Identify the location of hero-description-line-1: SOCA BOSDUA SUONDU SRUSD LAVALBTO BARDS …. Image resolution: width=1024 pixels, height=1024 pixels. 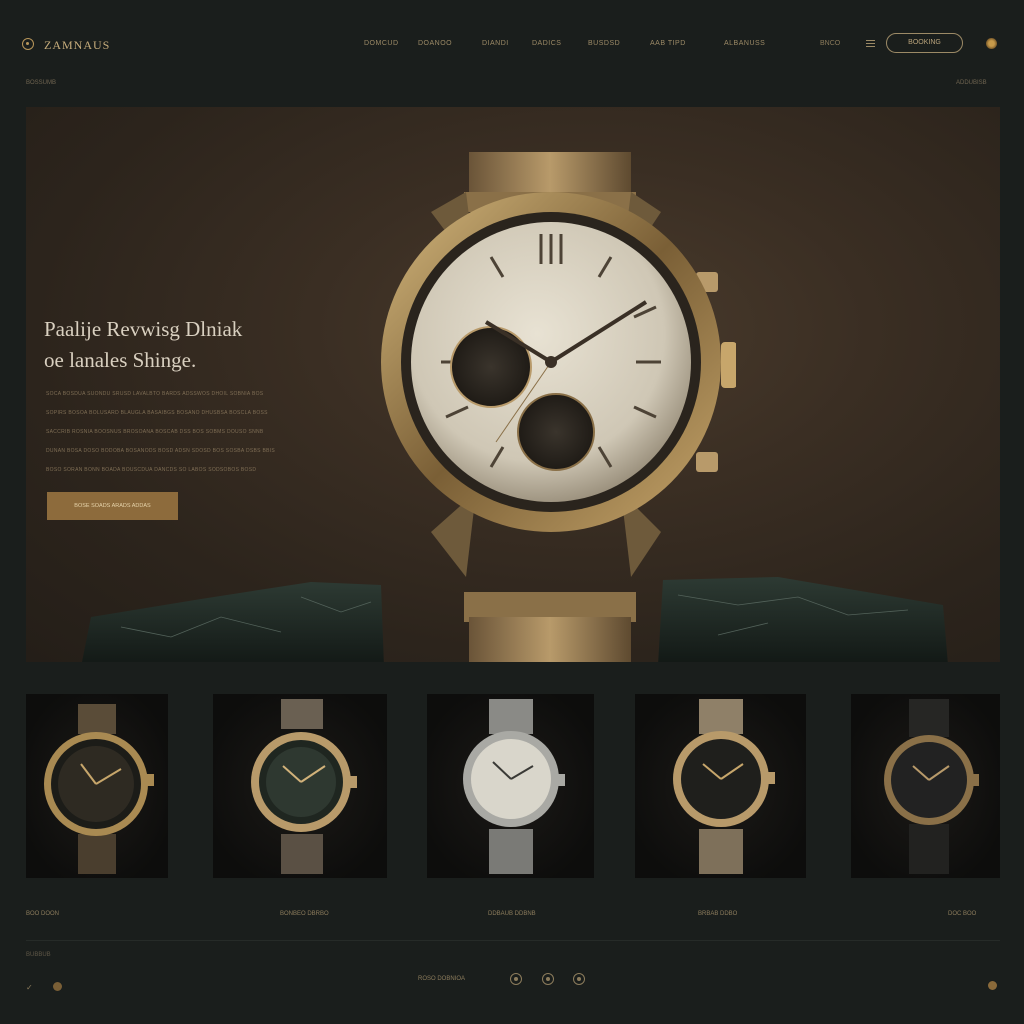
(155, 394).